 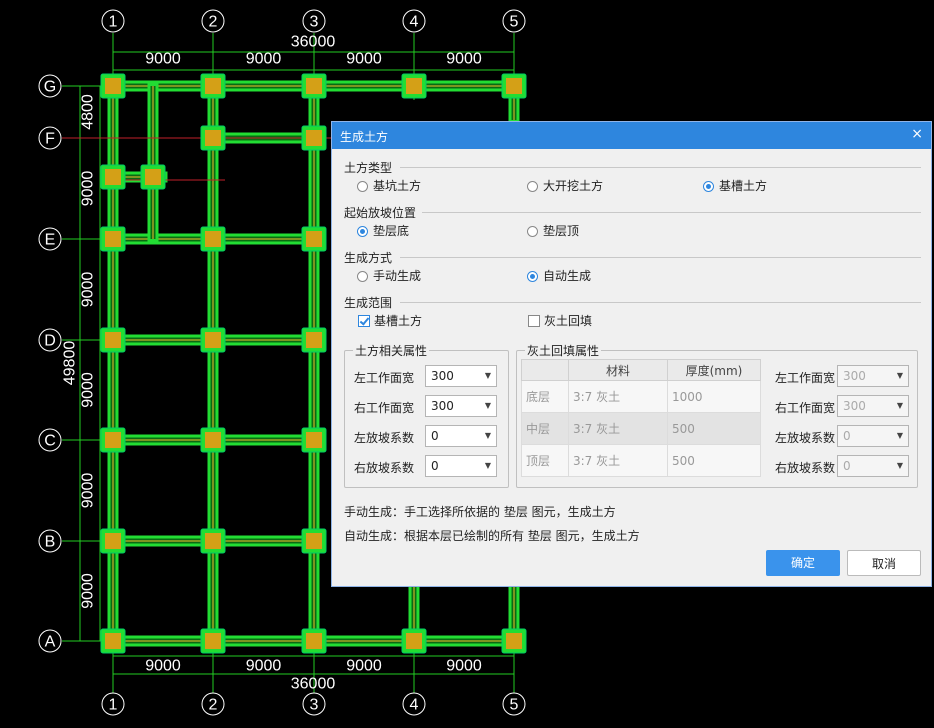 I want to click on axis-bottom-label: 1, so click(x=113, y=705).